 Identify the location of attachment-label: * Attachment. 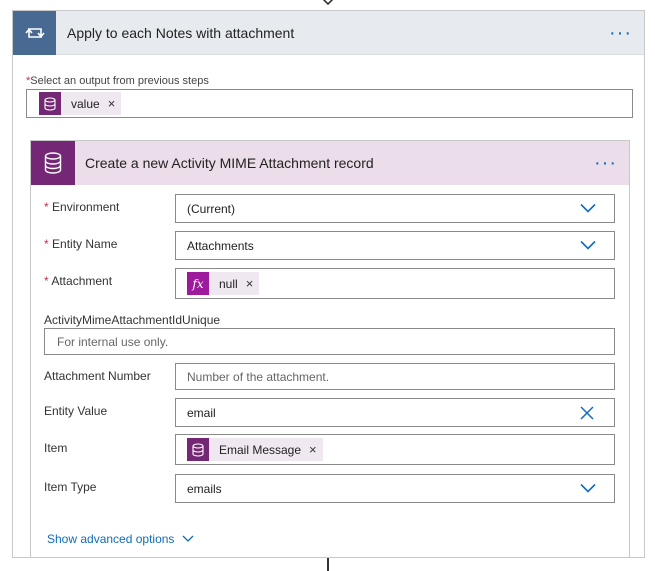
(78, 281).